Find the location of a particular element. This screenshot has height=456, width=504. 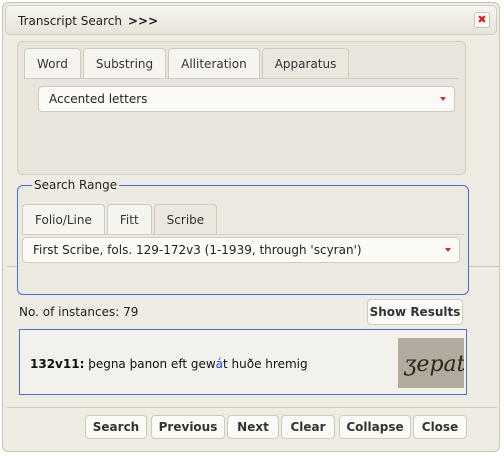

manuscript-image: ʒepat is located at coordinates (432, 363).